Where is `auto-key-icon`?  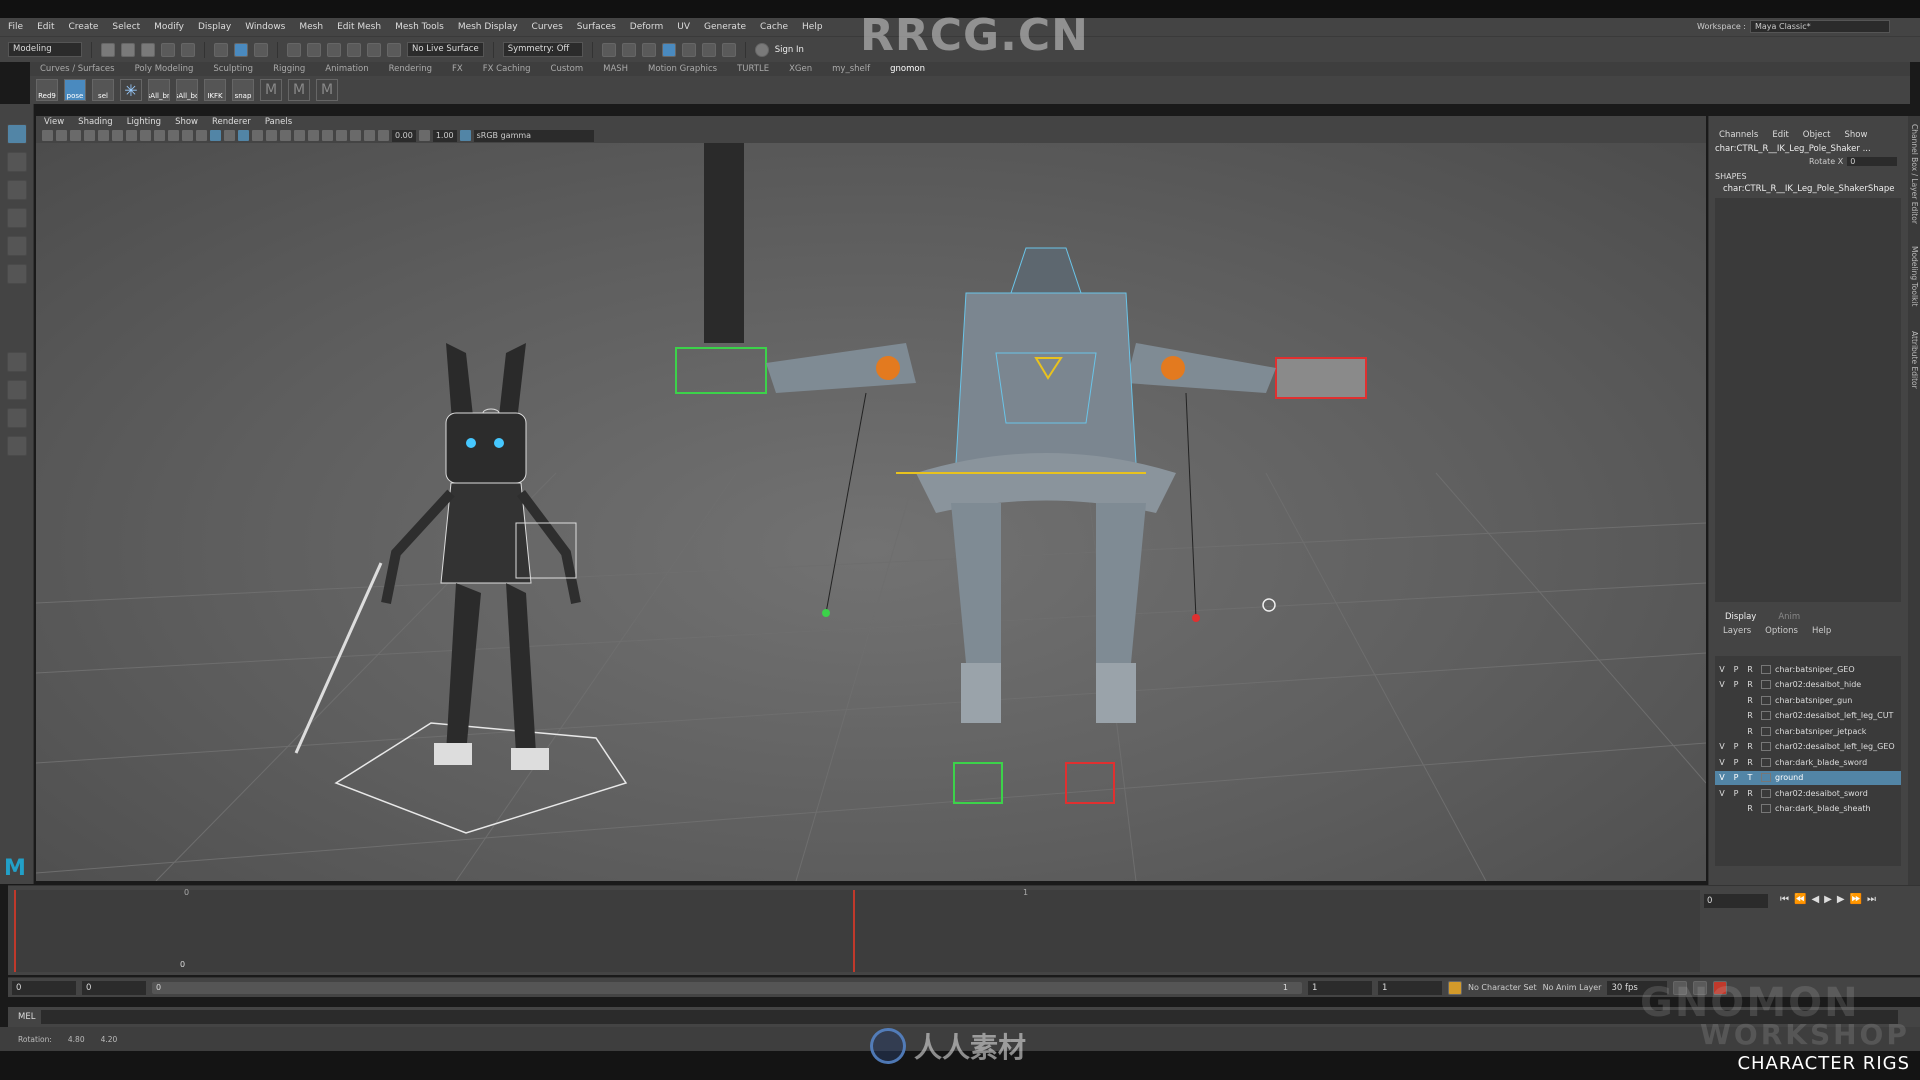
auto-key-icon is located at coordinates (1455, 987).